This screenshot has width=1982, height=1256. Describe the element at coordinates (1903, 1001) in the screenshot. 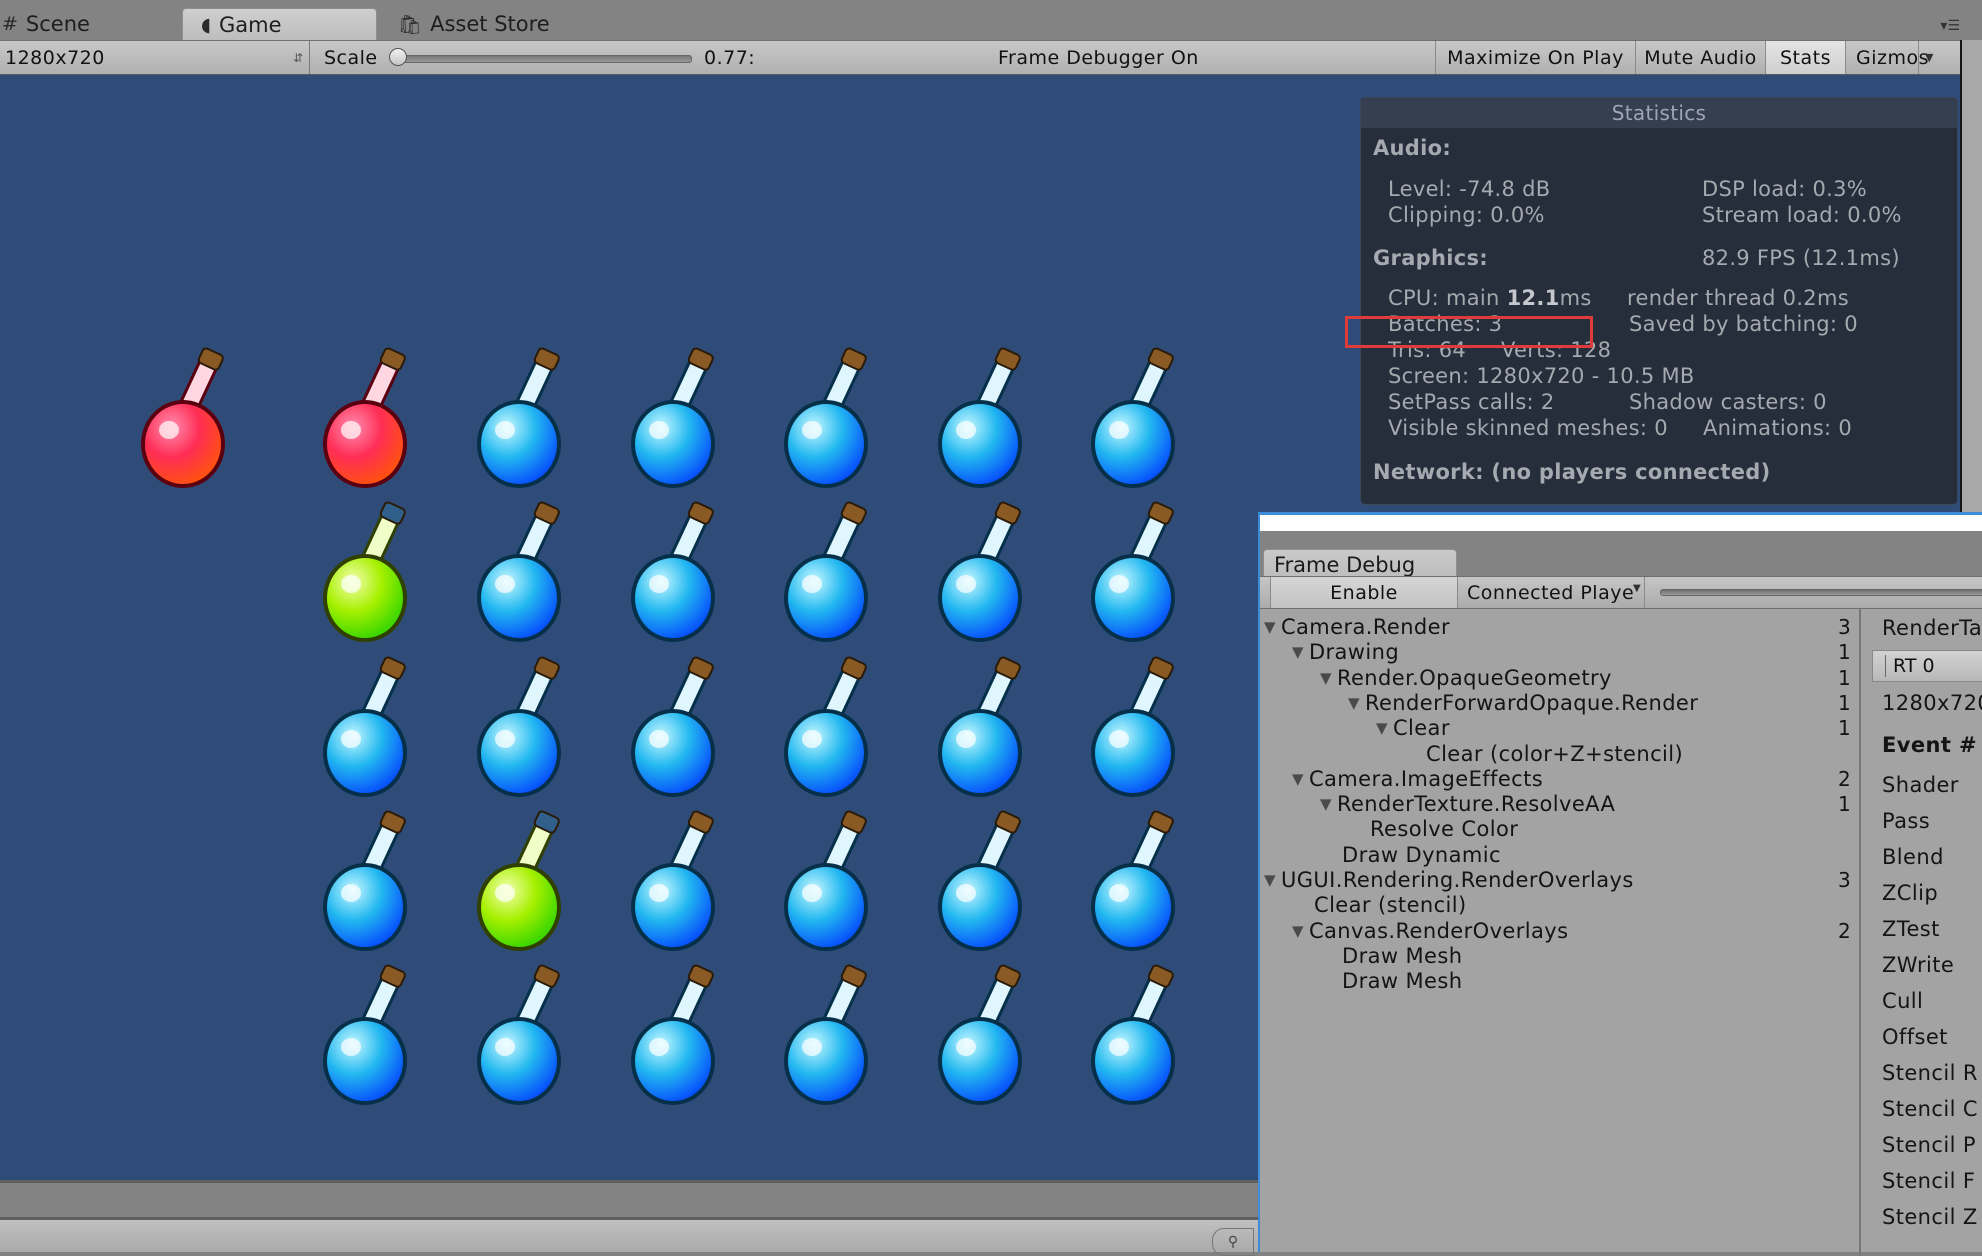

I see `property-label: Cull` at that location.